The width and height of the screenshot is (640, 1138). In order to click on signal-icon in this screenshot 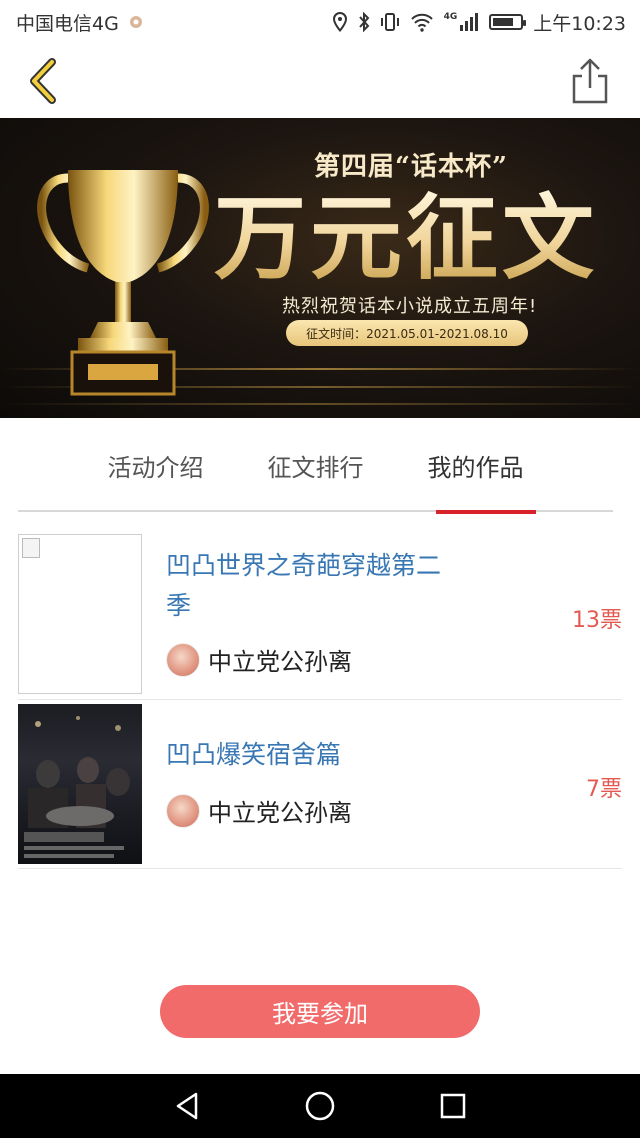, I will do `click(469, 22)`.